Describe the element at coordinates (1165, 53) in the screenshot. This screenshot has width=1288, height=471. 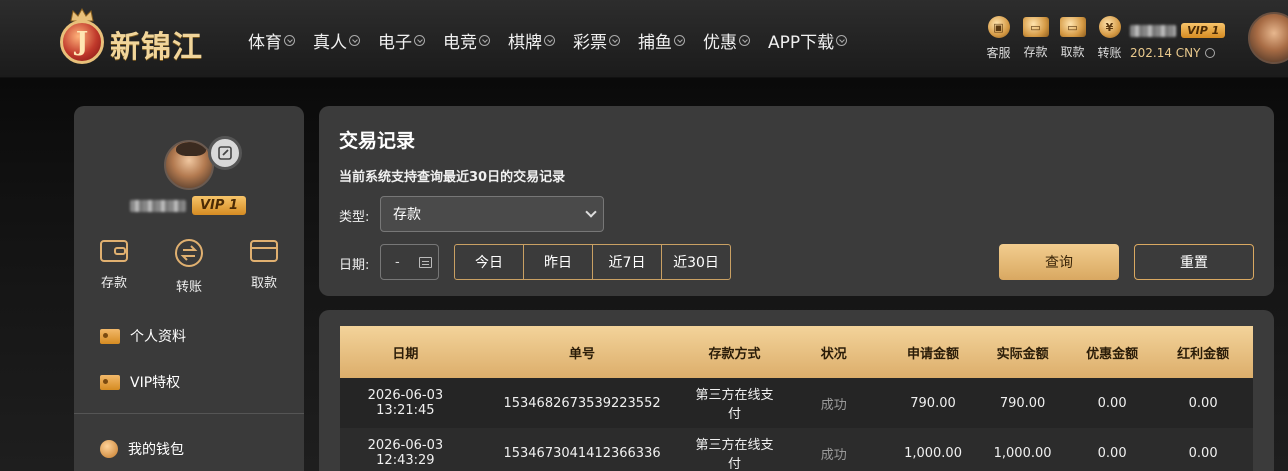
I see `balance-value: 202.14 CNY` at that location.